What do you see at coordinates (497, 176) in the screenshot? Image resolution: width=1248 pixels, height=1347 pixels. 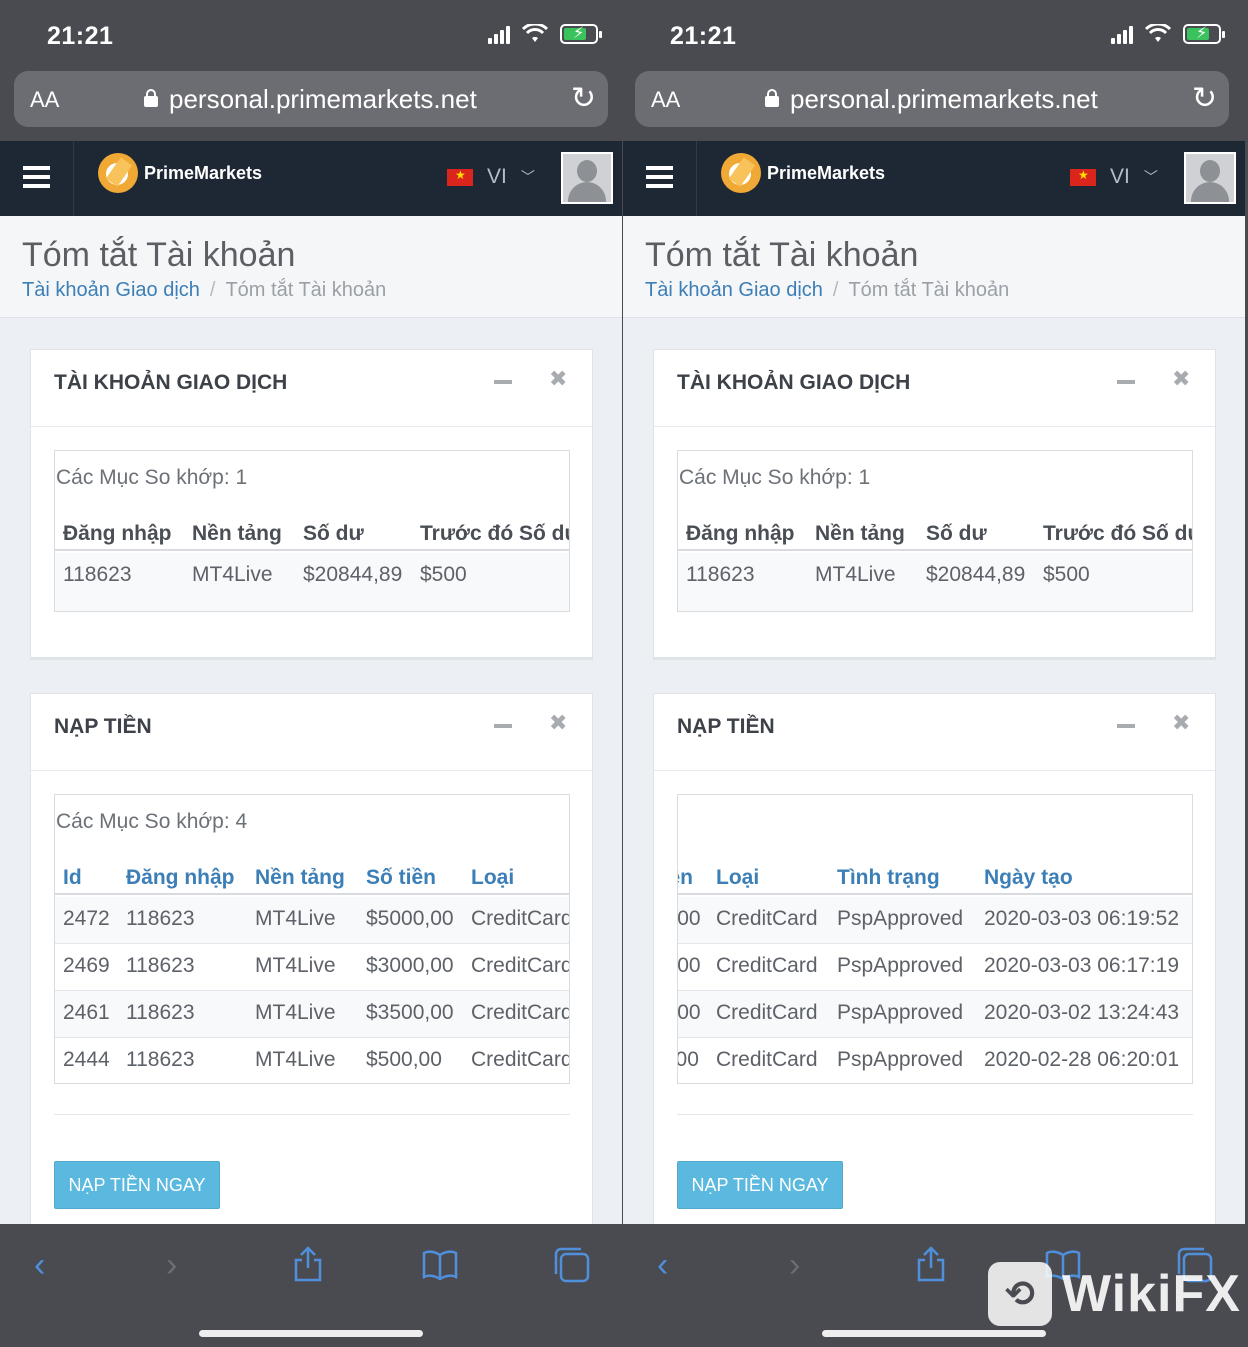 I see `language-code: VI` at bounding box center [497, 176].